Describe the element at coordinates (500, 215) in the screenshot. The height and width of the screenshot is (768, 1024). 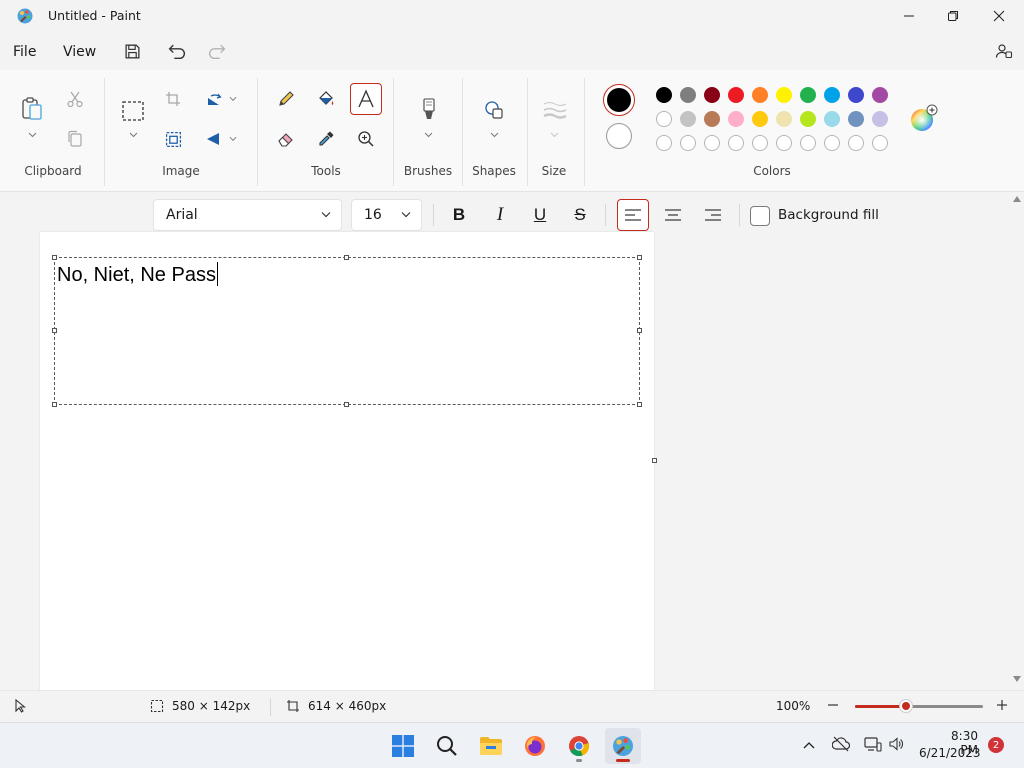
I see `italic-button: I` at that location.